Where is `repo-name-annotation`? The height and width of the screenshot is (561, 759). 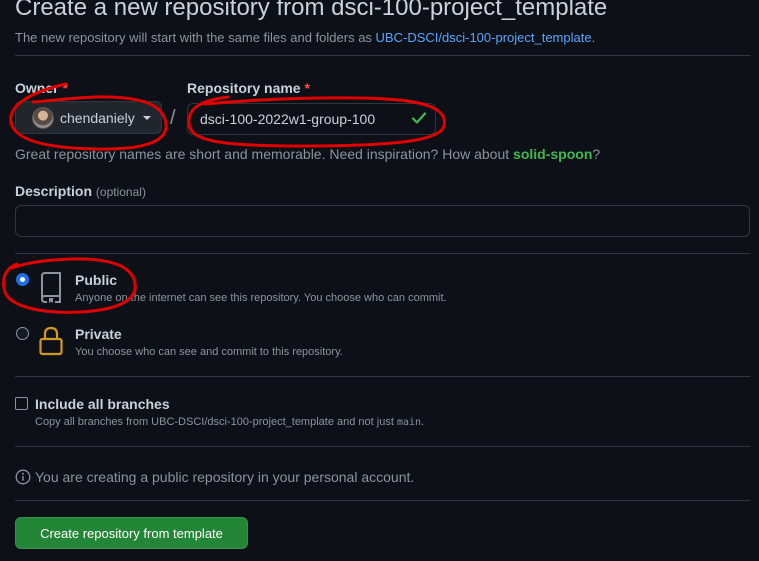
repo-name-annotation is located at coordinates (316, 121).